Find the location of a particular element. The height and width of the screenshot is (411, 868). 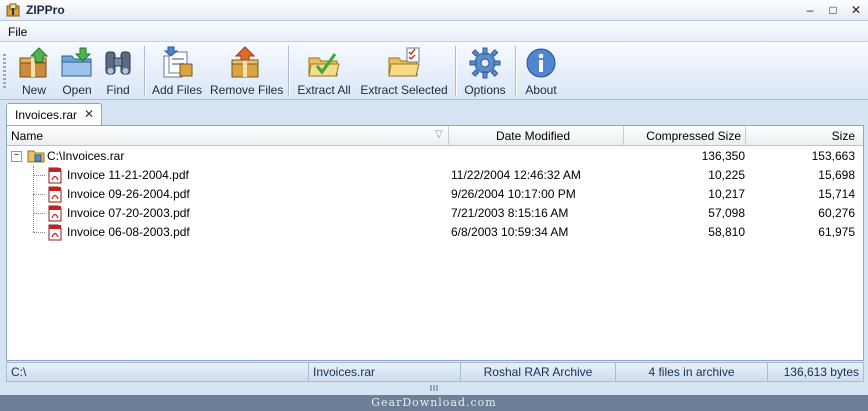

remove-files-button: Remove Files is located at coordinates (247, 72).